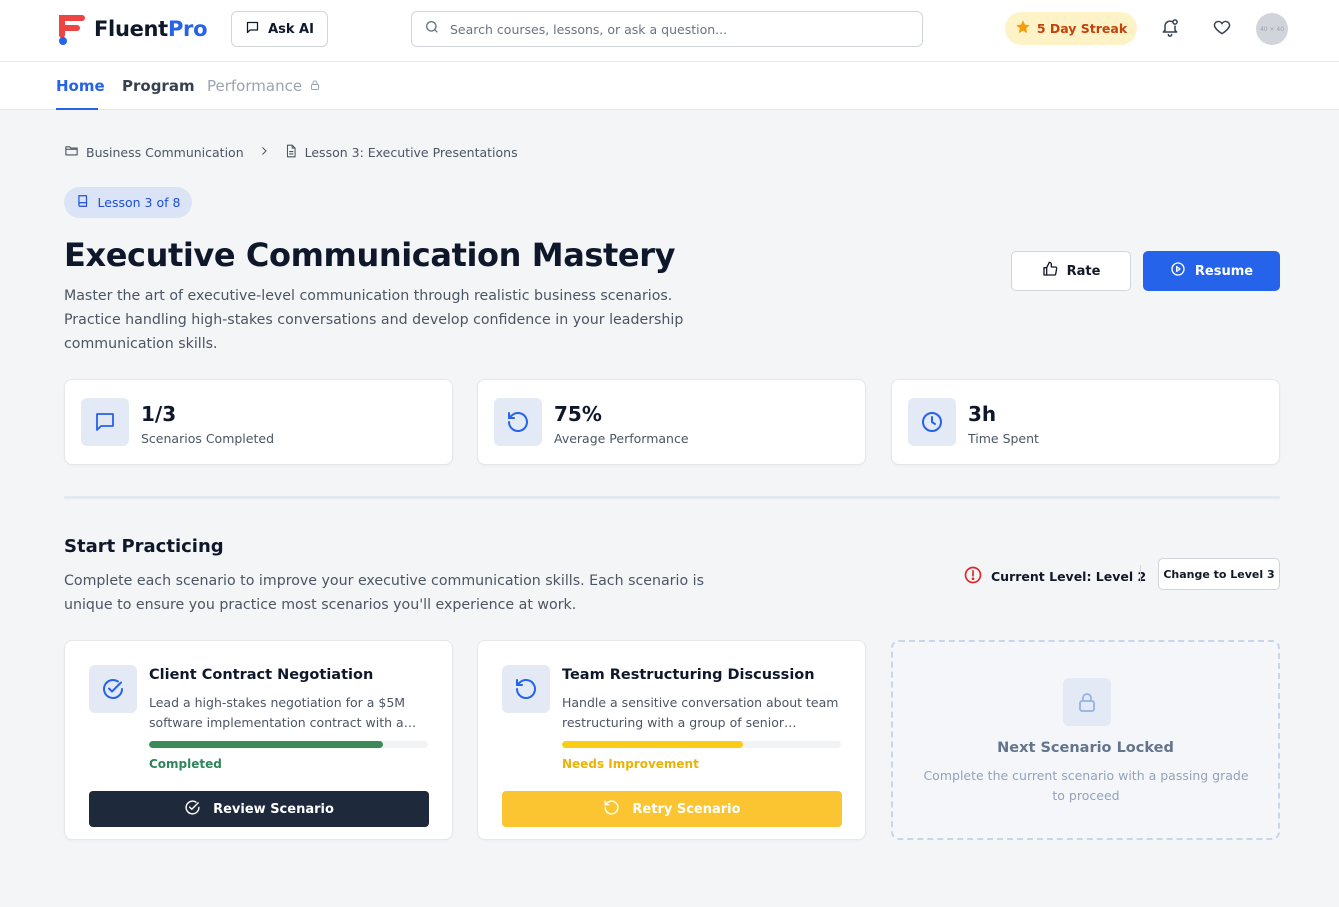 This screenshot has height=907, width=1339. Describe the element at coordinates (1082, 28) in the screenshot. I see `streak-label: 5 Day Streak` at that location.